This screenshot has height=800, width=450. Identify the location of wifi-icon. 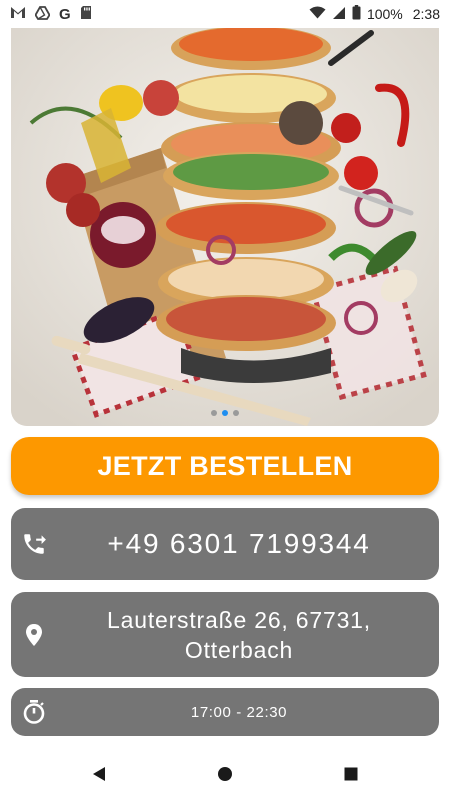
(317, 14).